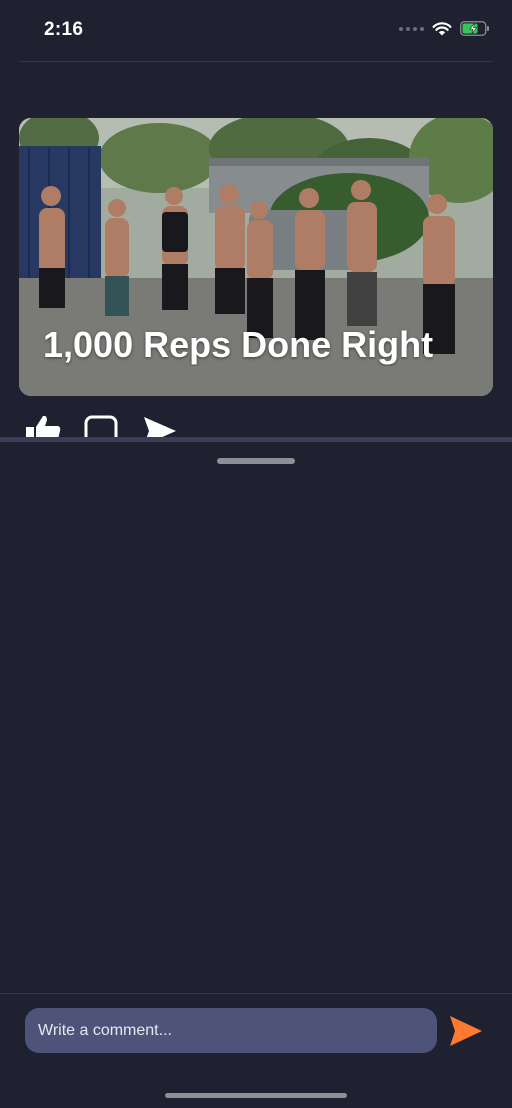  Describe the element at coordinates (126, 425) in the screenshot. I see `post-actions` at that location.